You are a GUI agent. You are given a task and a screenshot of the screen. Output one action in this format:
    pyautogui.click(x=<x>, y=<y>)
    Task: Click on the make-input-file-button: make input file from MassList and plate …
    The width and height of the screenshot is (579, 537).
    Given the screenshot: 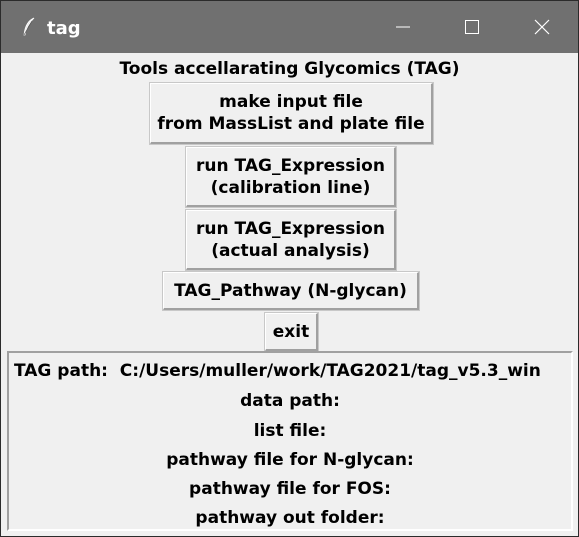 What is the action you would take?
    pyautogui.click(x=291, y=113)
    